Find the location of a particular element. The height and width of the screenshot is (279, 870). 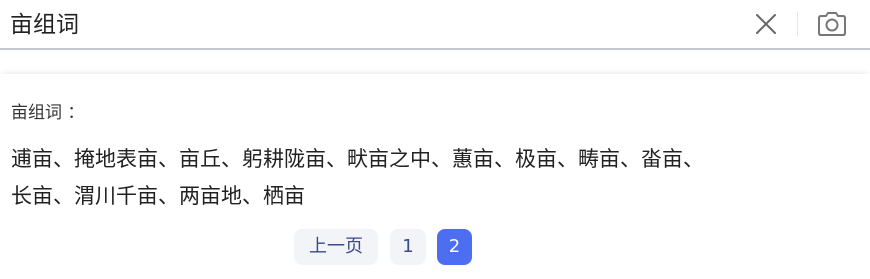

prev-page-button: 上一页 is located at coordinates (336, 247).